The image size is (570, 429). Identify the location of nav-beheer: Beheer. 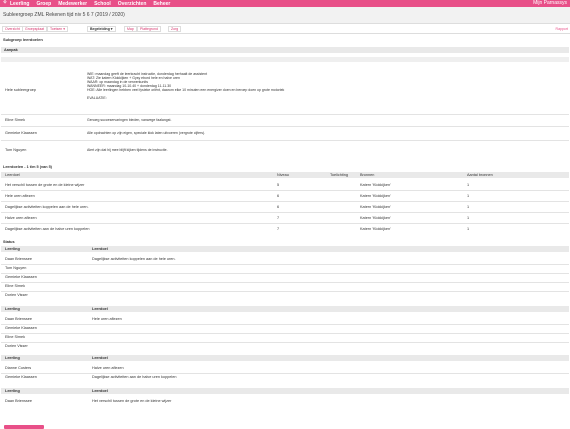
(161, 4).